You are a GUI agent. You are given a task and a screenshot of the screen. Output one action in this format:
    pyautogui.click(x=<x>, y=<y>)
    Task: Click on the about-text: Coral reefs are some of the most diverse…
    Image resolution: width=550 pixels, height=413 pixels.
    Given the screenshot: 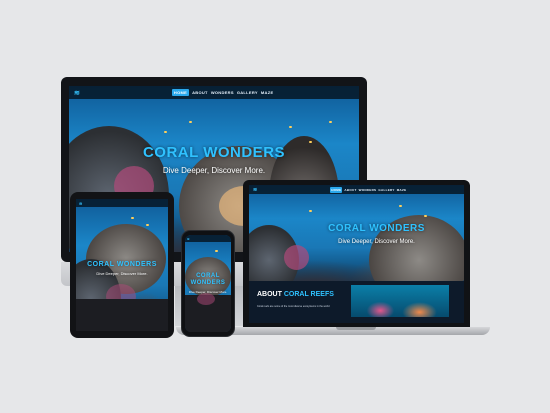 What is the action you would take?
    pyautogui.click(x=293, y=306)
    